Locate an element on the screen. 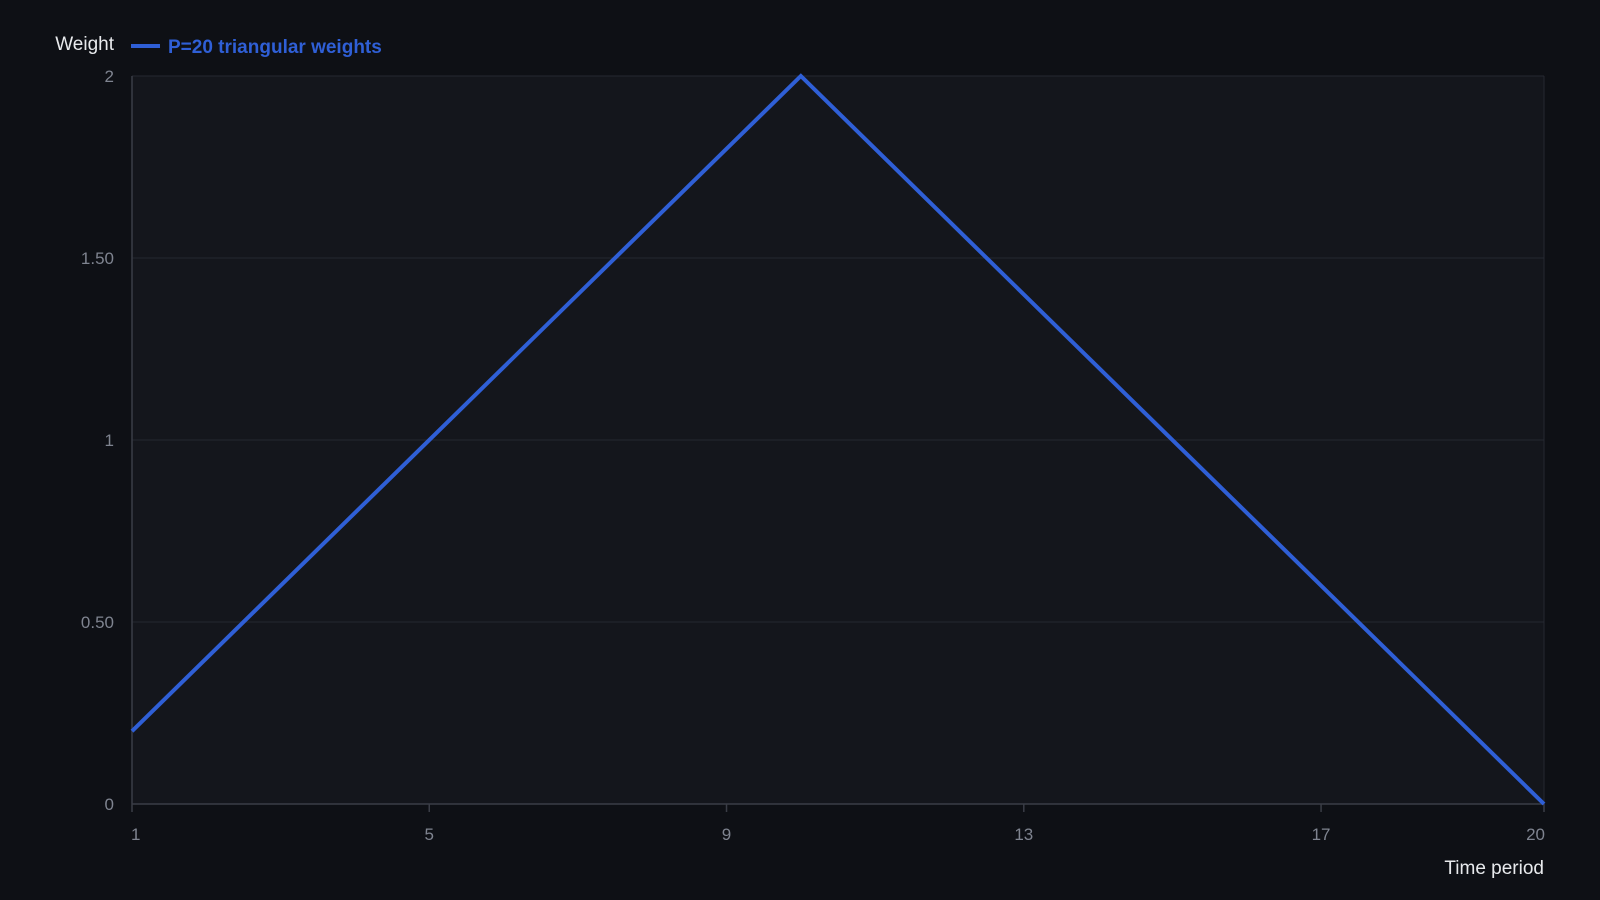 The height and width of the screenshot is (900, 1600). legend: P=20 triangular weights is located at coordinates (256, 47).